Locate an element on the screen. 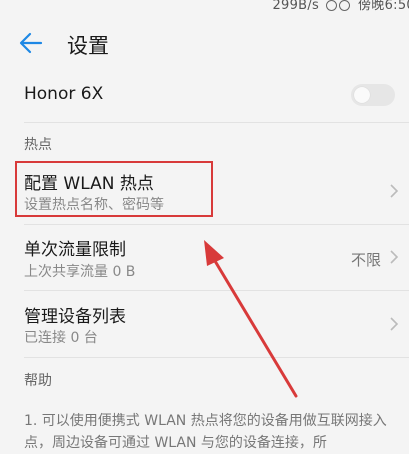 This screenshot has width=409, height=454. device-name: Honor 6X is located at coordinates (64, 94).